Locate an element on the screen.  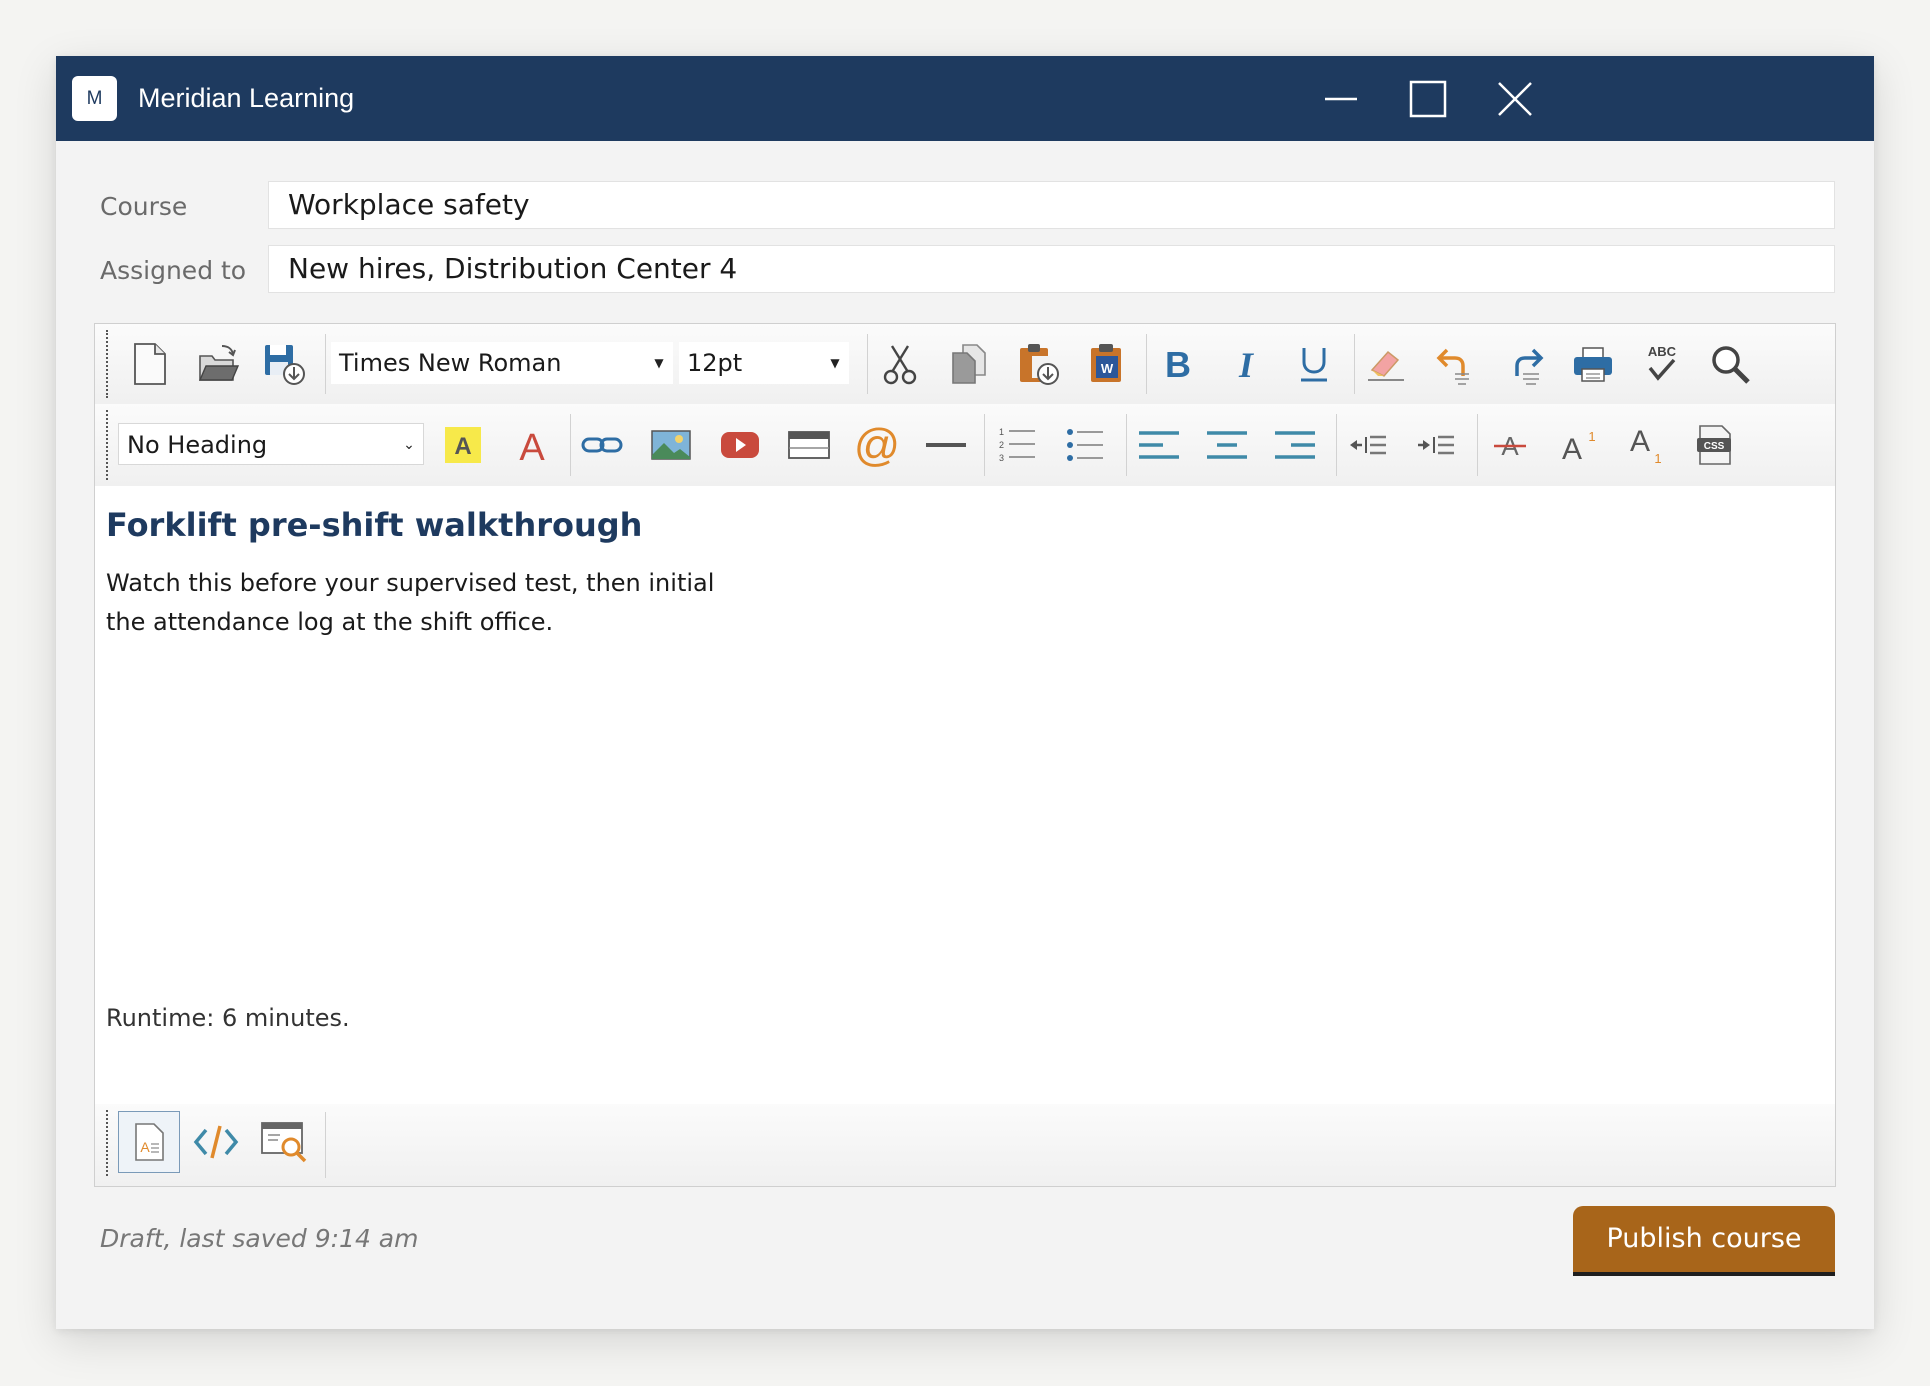
chevron-down-icon: ▼ is located at coordinates (659, 363).